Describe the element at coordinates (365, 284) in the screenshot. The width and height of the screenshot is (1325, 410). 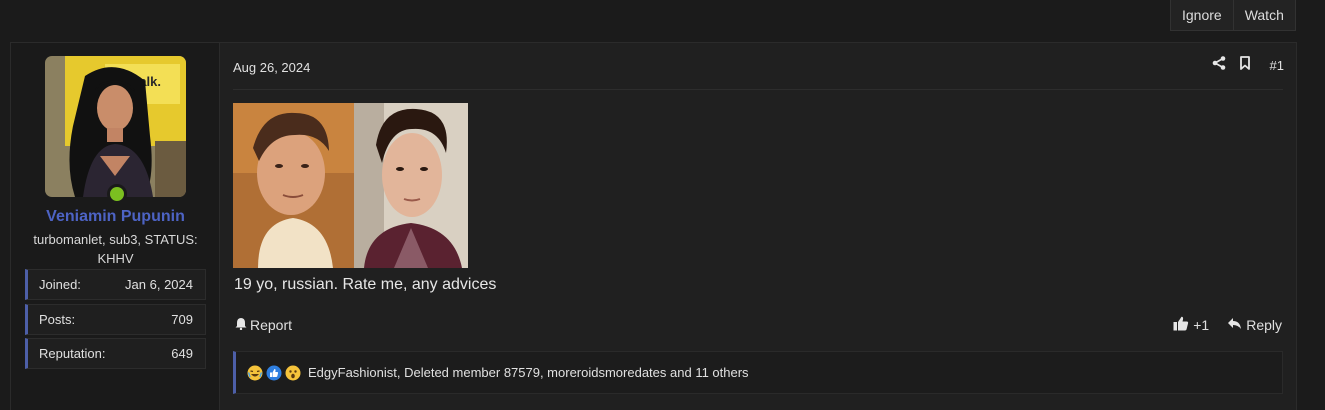
I see `post-body-text: 19 yo, russian. Rate me, any advices` at that location.